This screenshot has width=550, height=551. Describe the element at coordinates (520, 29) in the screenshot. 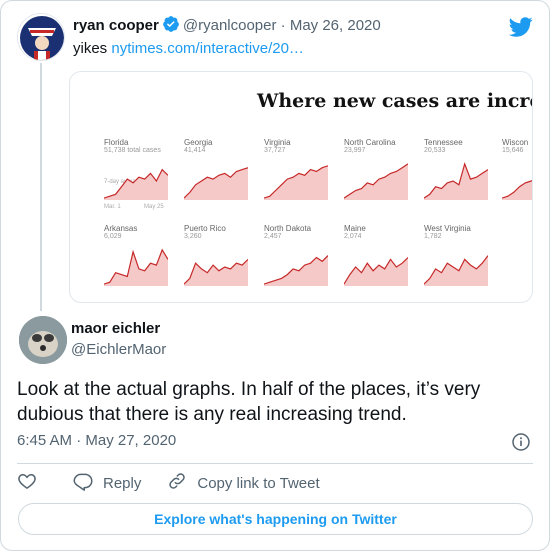

I see `twitter-bird-icon` at that location.